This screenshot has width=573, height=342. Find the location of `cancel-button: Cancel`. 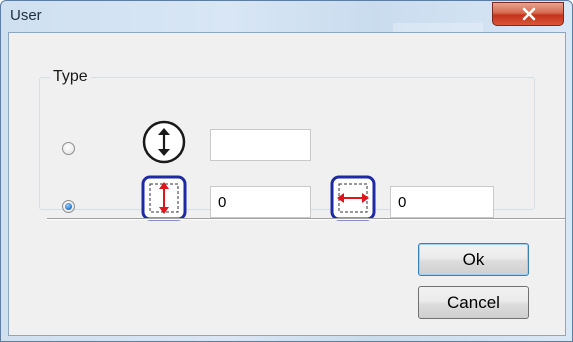

cancel-button: Cancel is located at coordinates (473, 302).